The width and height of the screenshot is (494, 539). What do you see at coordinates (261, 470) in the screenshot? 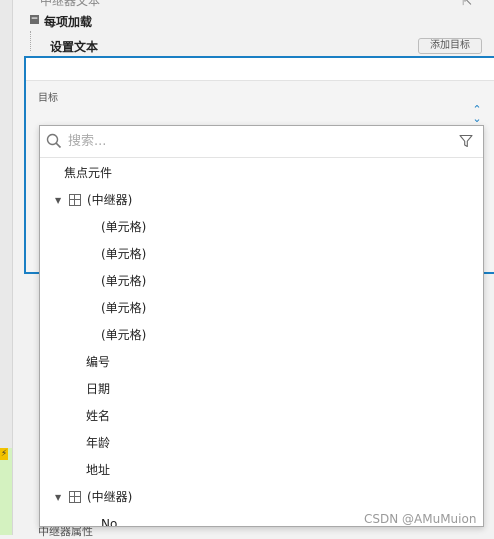
I see `tree-item-field-address: 地址` at bounding box center [261, 470].